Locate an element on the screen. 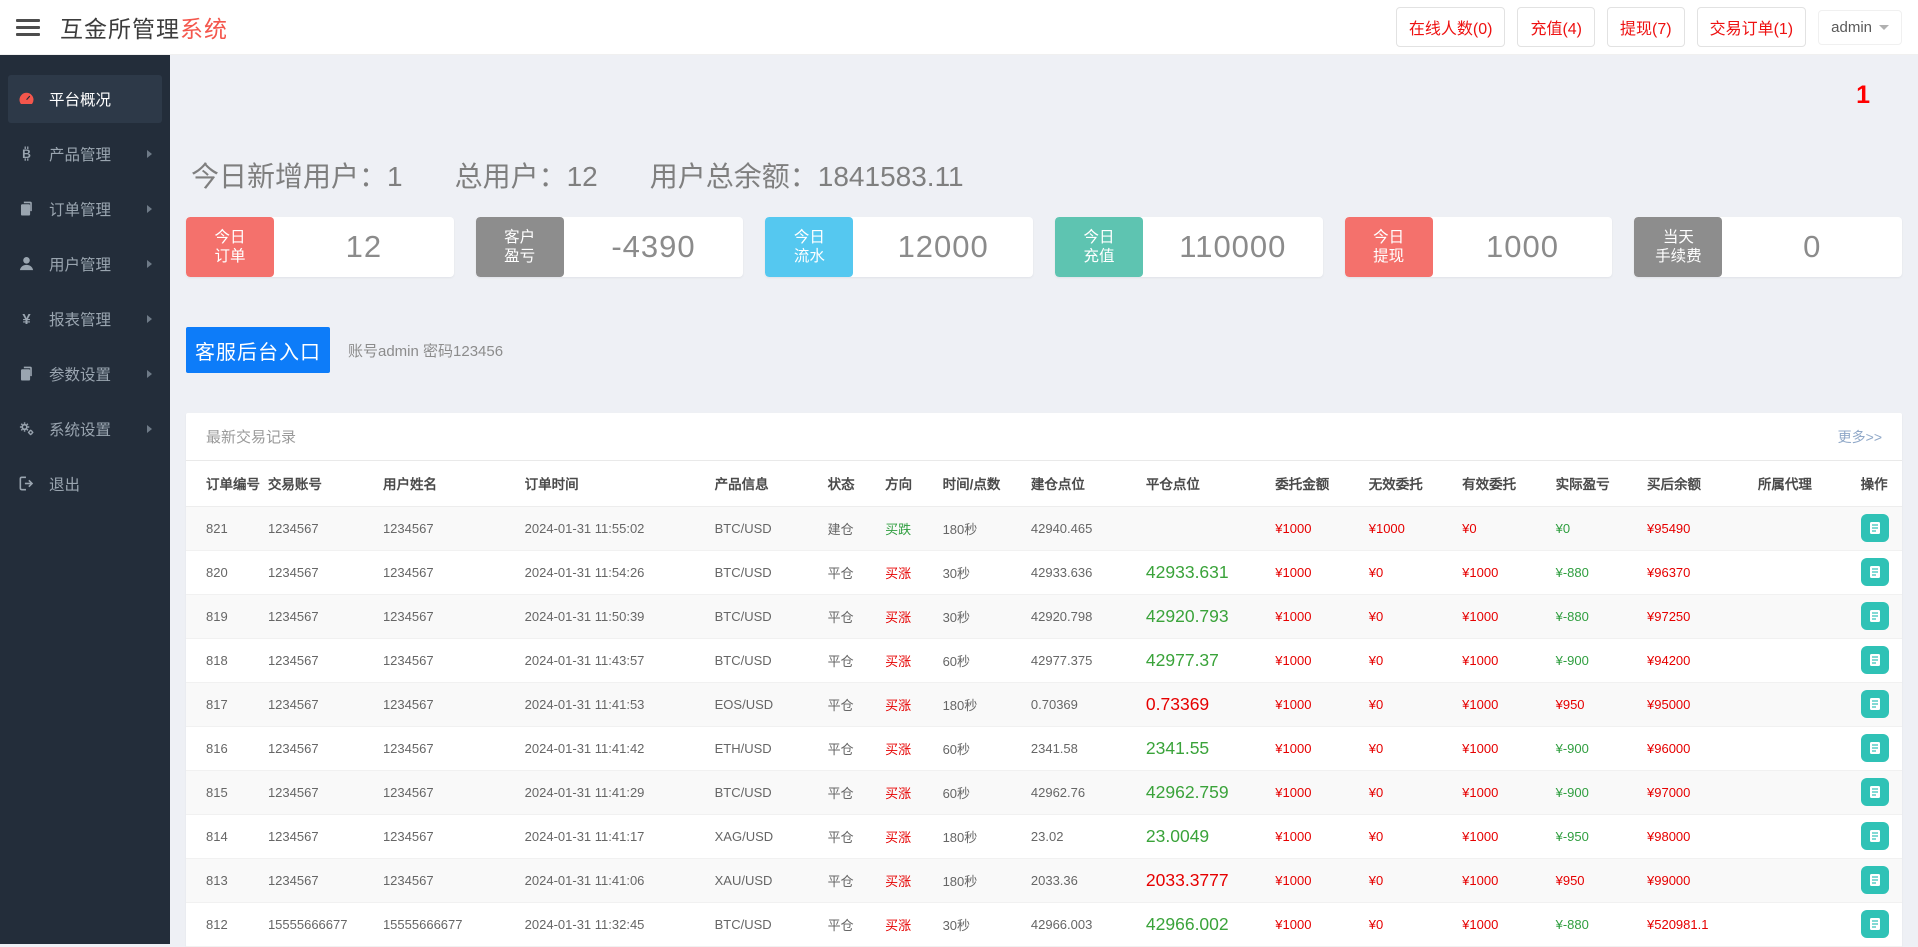 This screenshot has height=947, width=1918. cell-order-id: 820 is located at coordinates (223, 572).